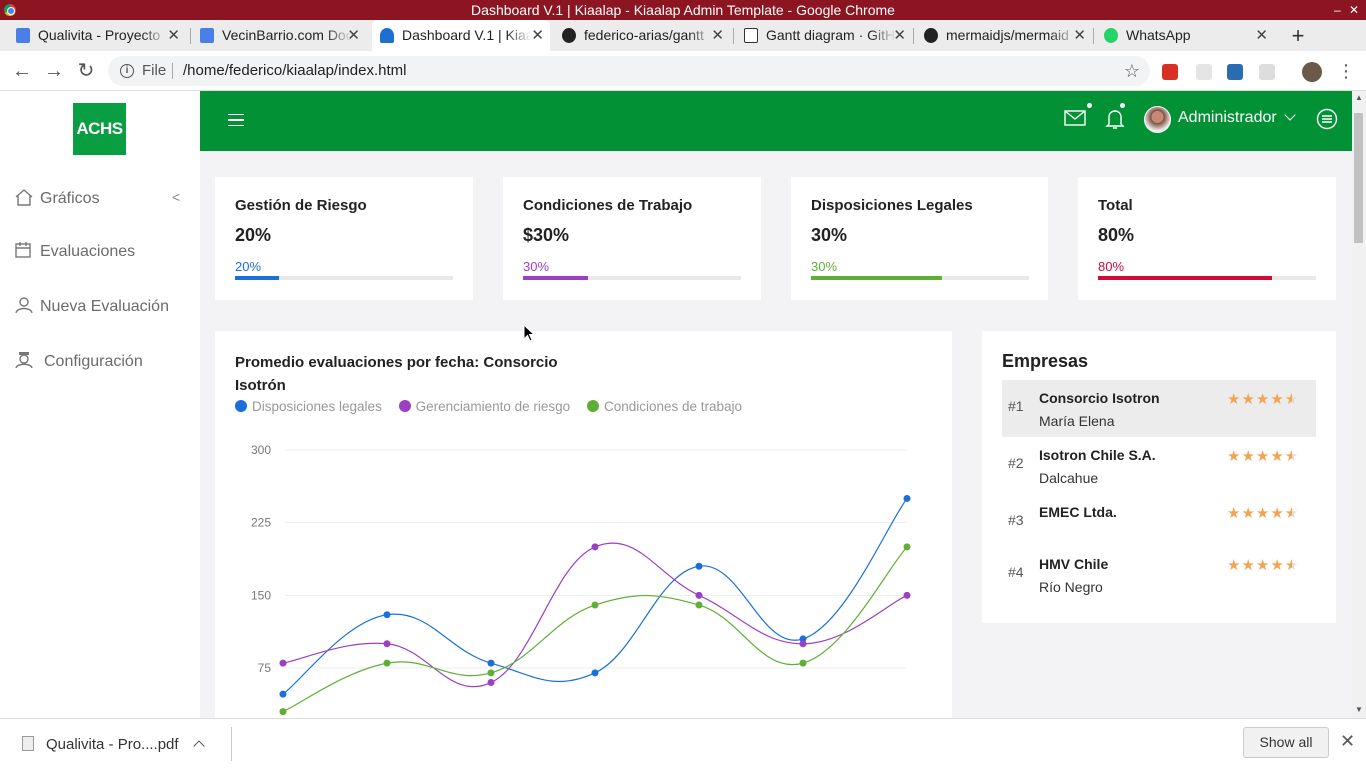 This screenshot has width=1366, height=768. What do you see at coordinates (1016, 463) in the screenshot?
I see `empresa-rank: #2` at bounding box center [1016, 463].